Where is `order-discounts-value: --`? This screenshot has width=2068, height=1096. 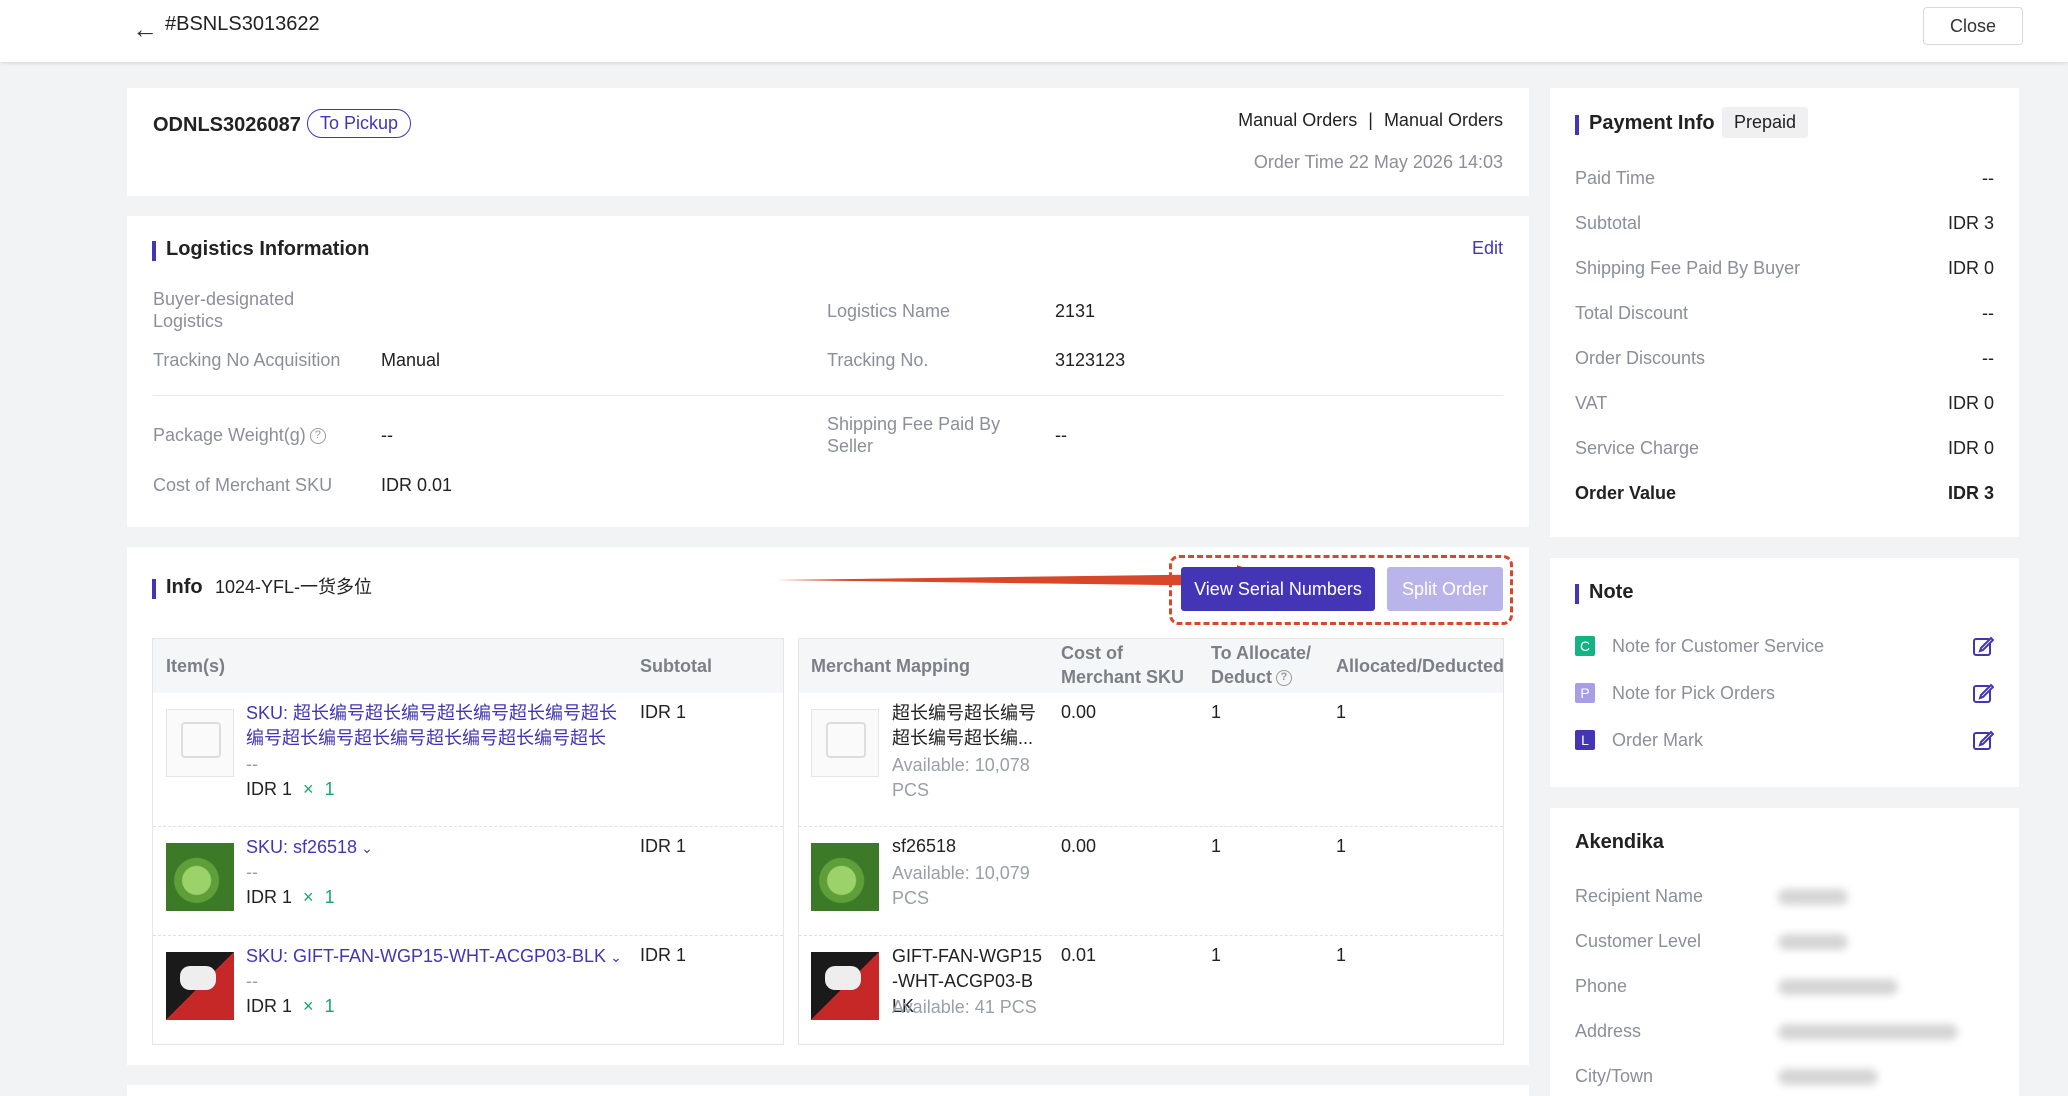 order-discounts-value: -- is located at coordinates (1988, 358).